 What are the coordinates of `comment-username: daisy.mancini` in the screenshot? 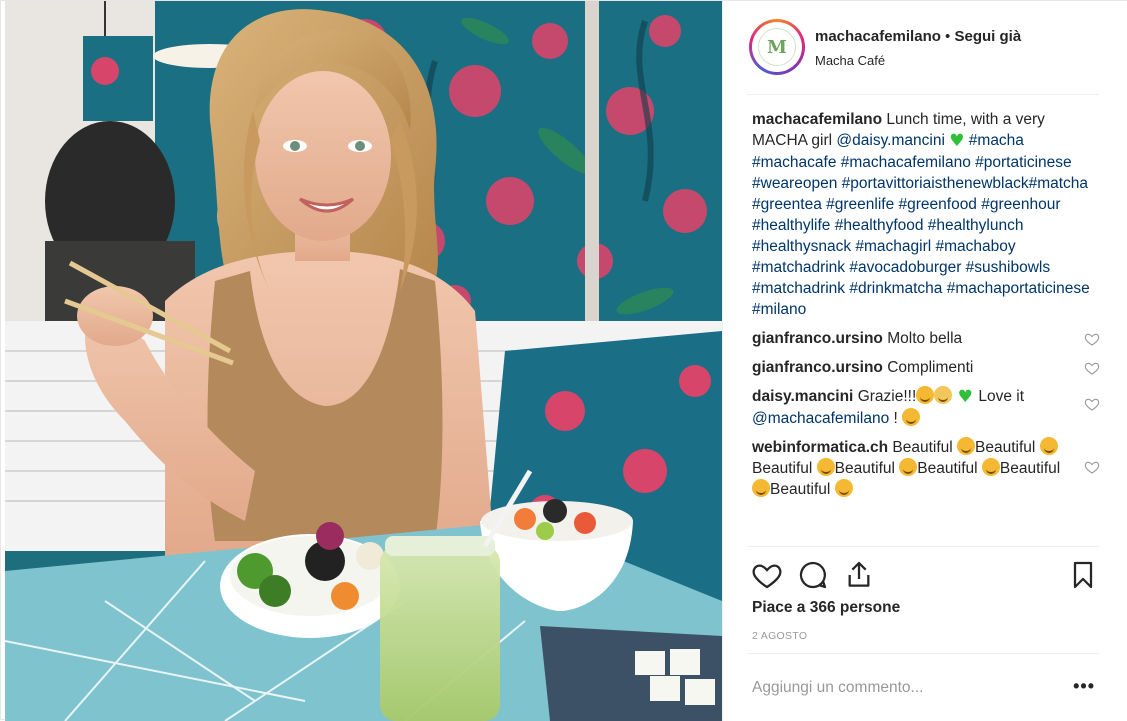 It's located at (802, 396).